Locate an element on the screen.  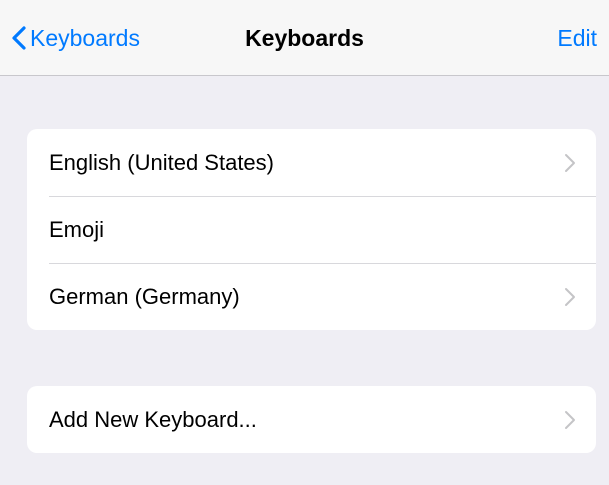
keyboard-label: English (United States) is located at coordinates (161, 162).